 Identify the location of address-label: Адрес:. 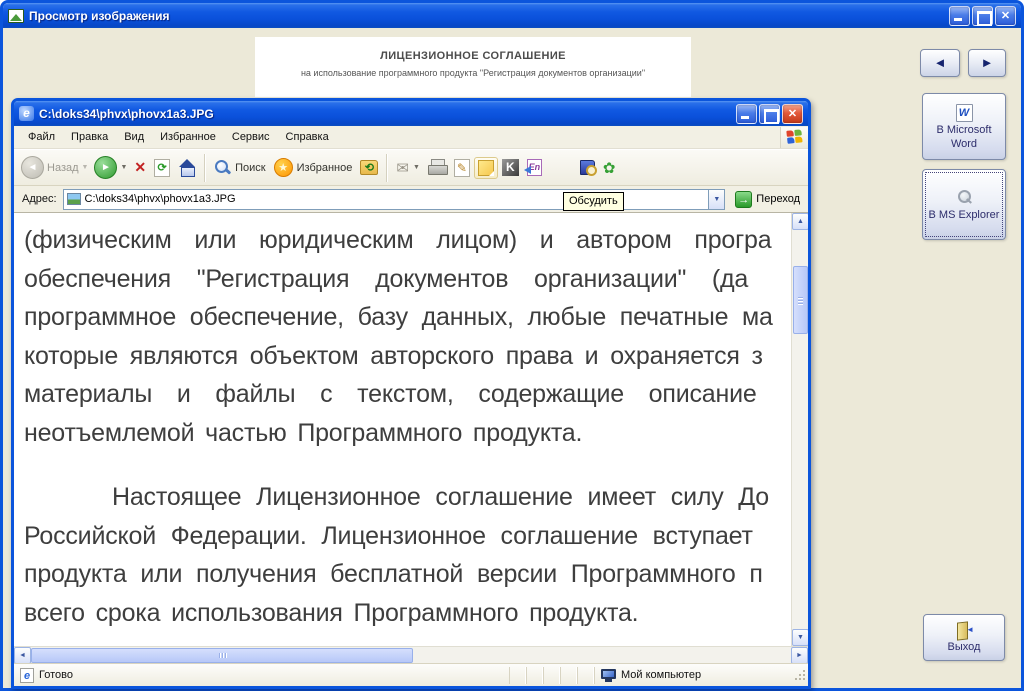
(39, 199).